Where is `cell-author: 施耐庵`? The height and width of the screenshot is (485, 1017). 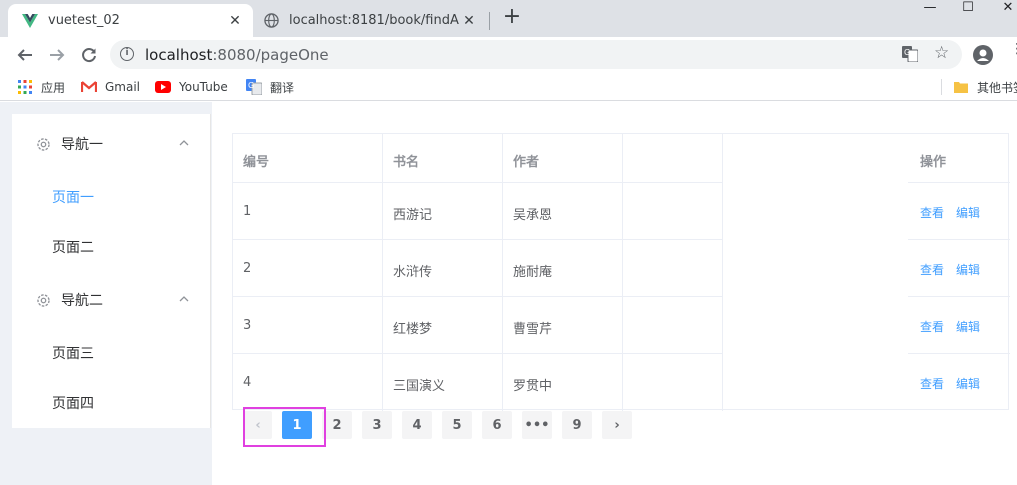
cell-author: 施耐庵 is located at coordinates (533, 272).